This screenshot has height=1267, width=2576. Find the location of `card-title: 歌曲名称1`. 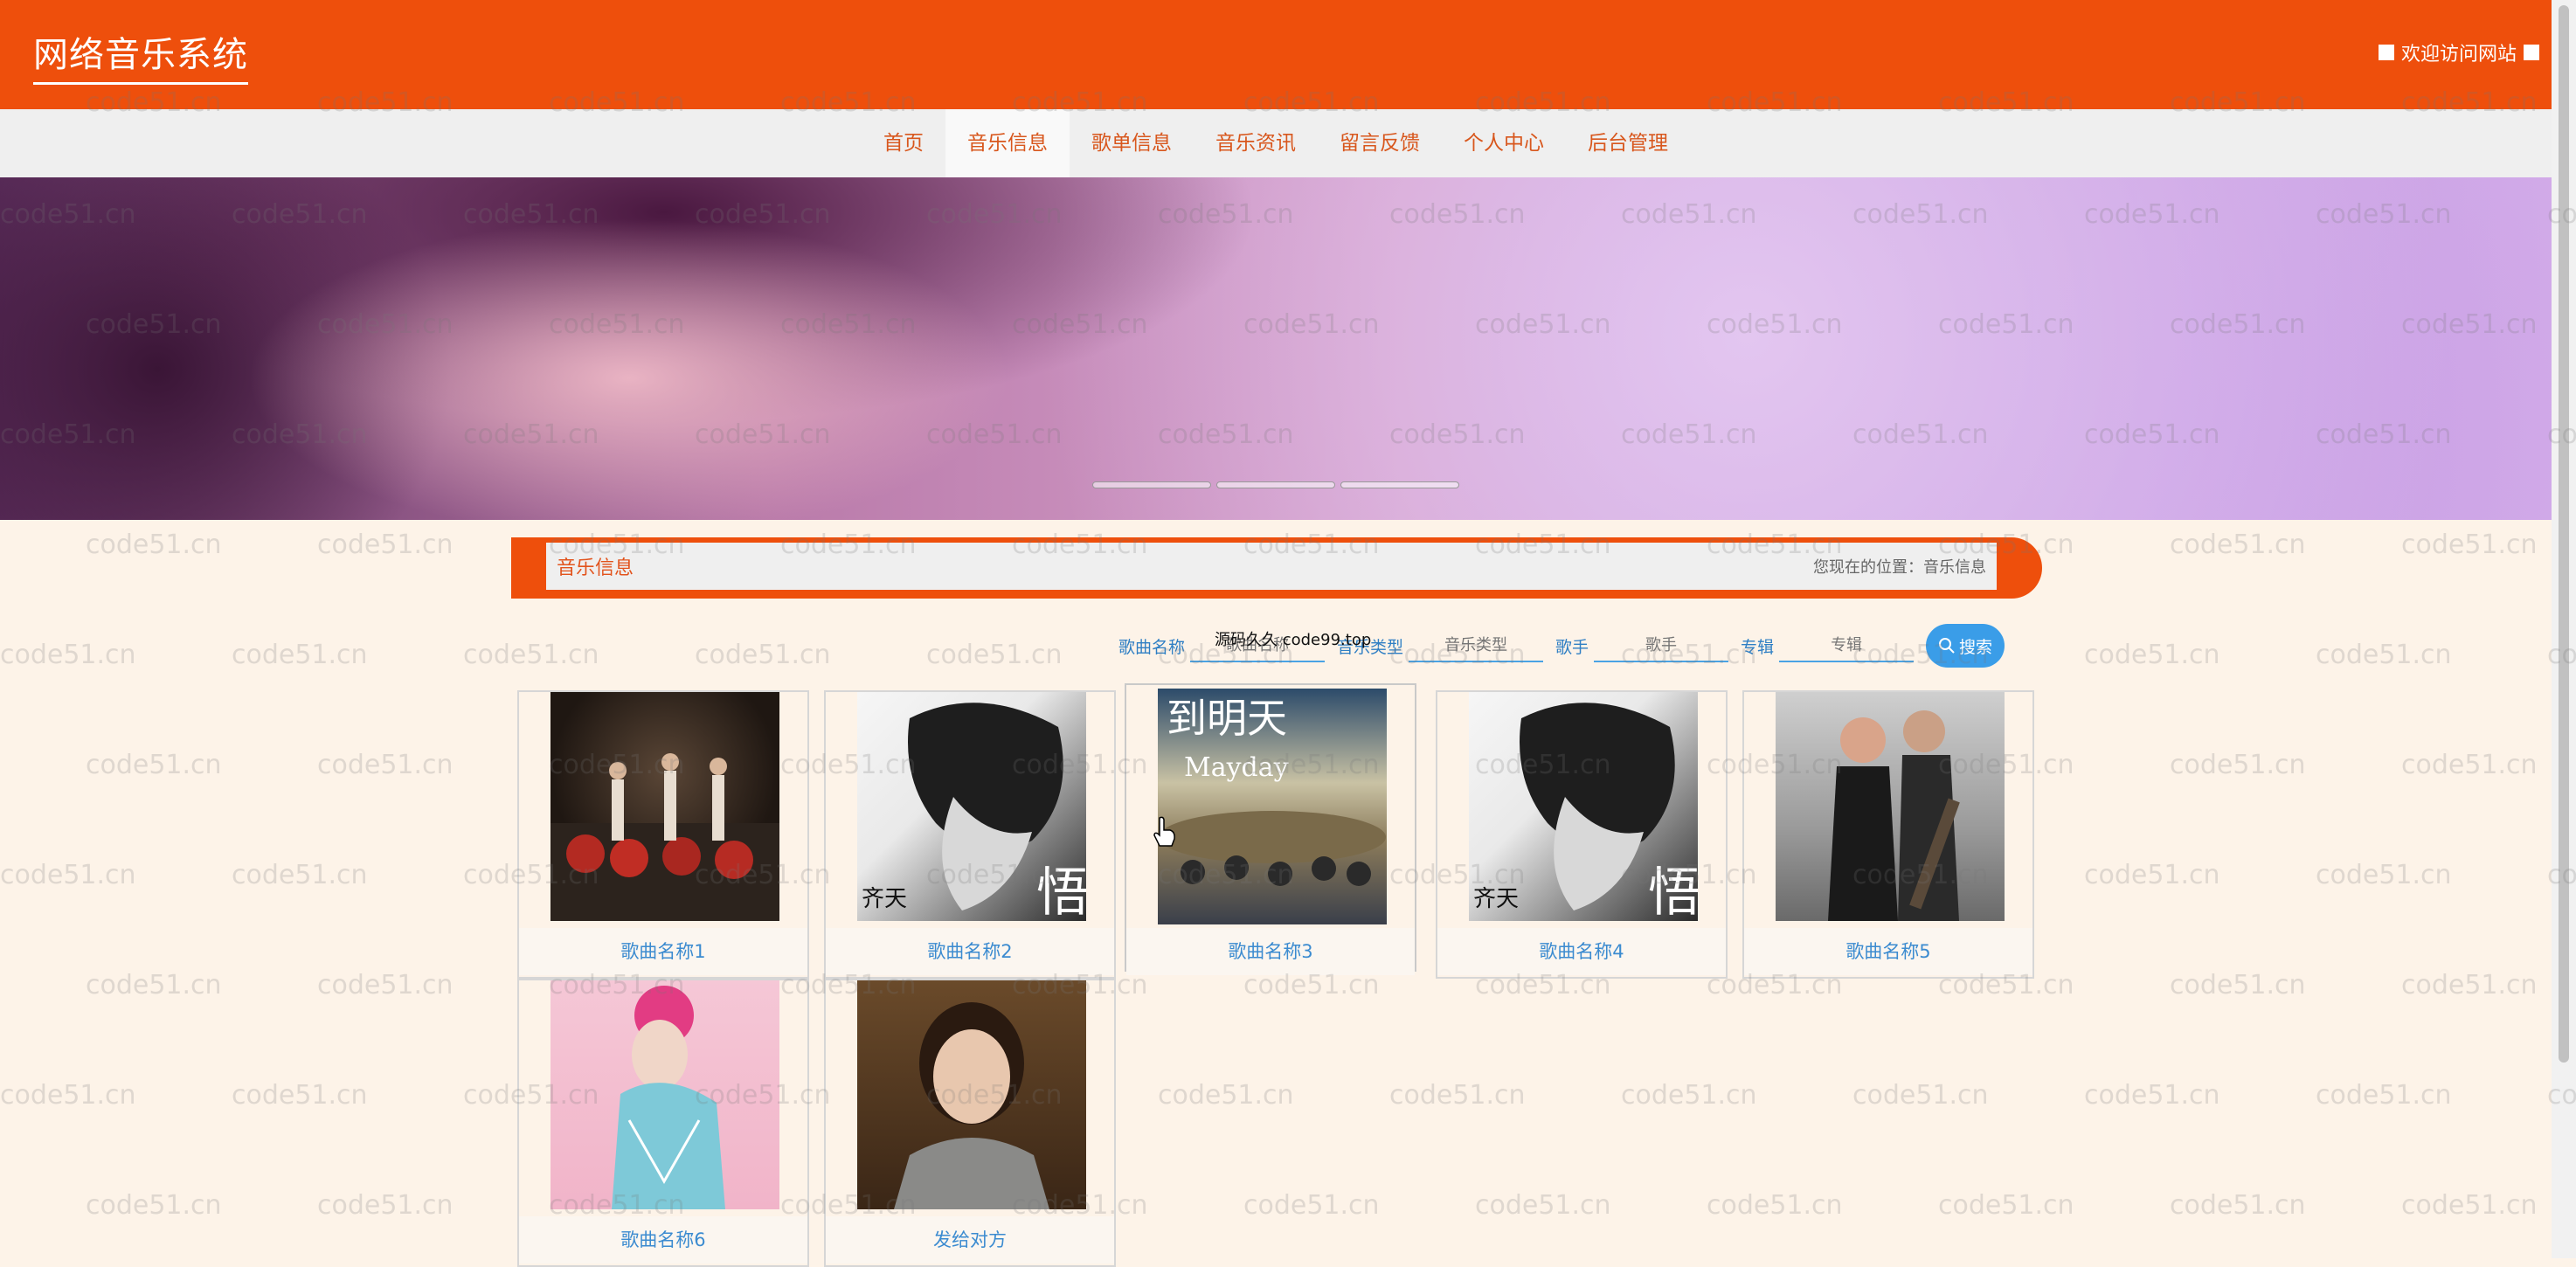

card-title: 歌曲名称1 is located at coordinates (663, 952).